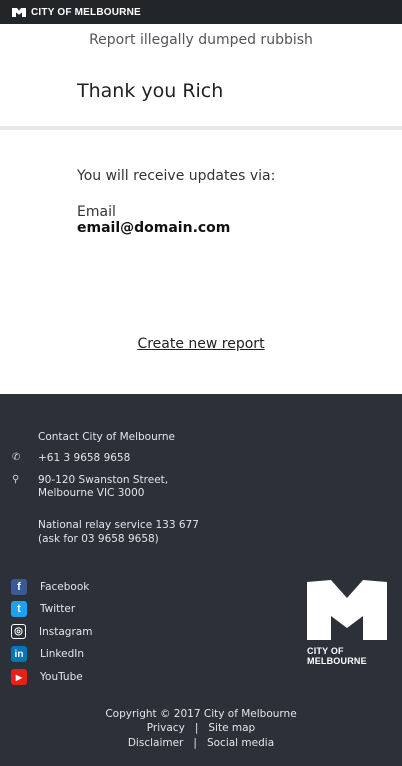  What do you see at coordinates (106, 437) in the screenshot?
I see `contact-heading: Contact City of Melbourne` at bounding box center [106, 437].